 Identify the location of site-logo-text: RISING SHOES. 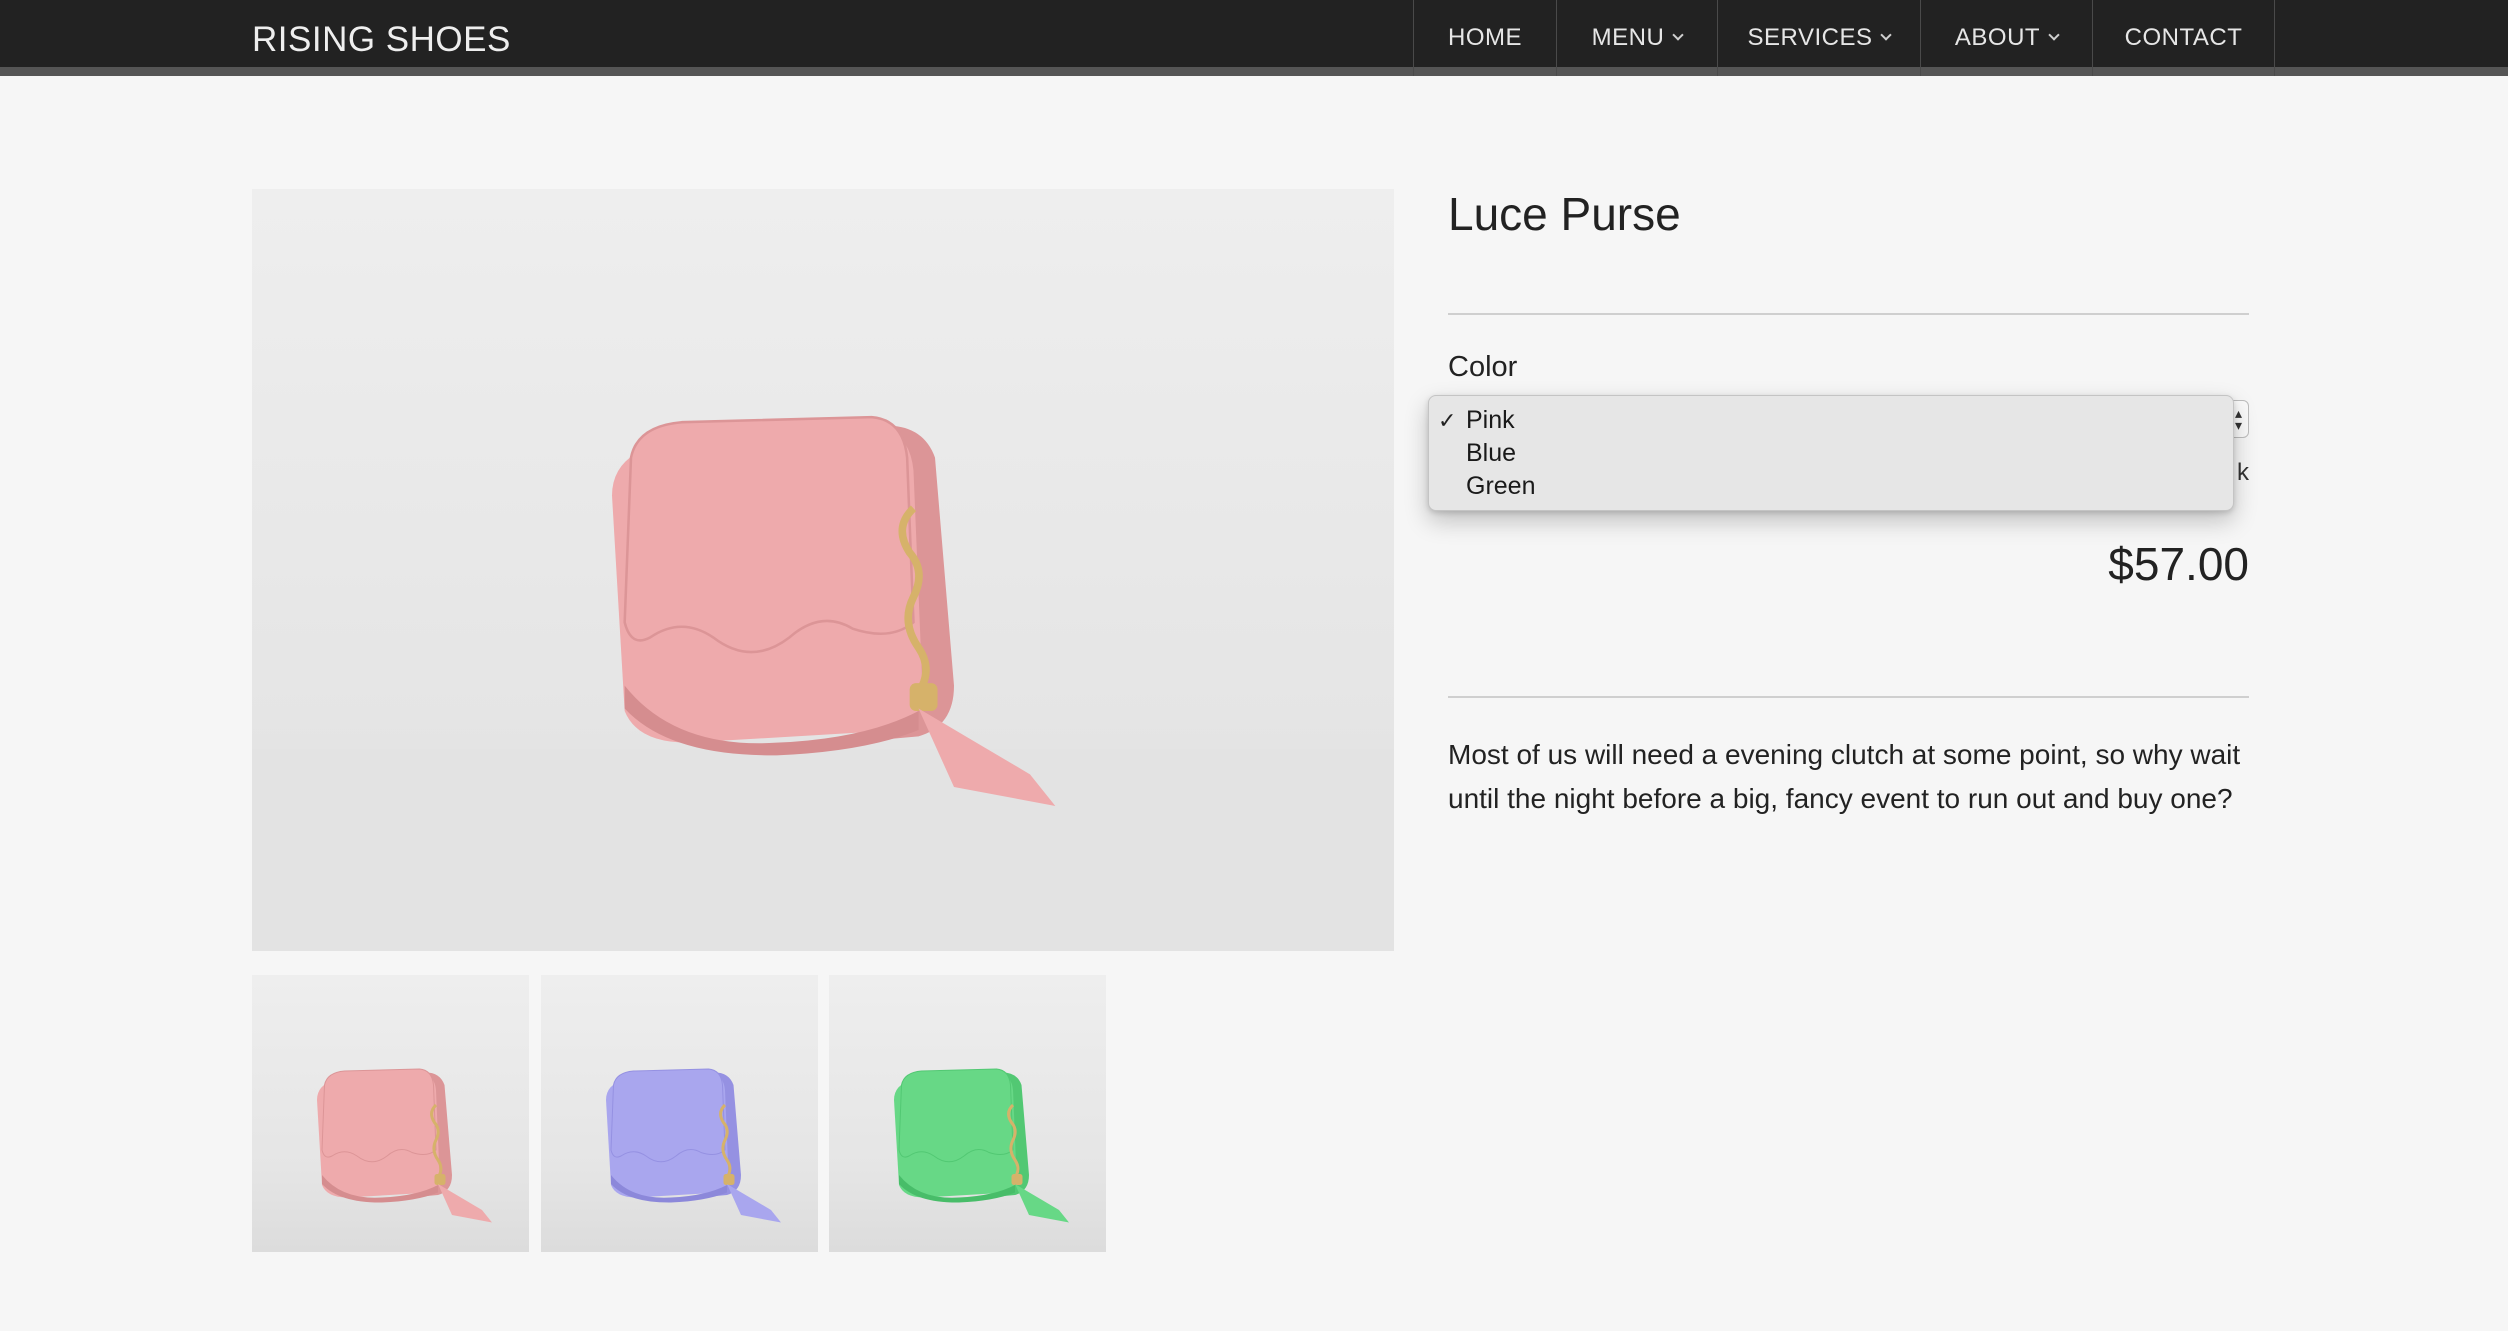
(381, 40).